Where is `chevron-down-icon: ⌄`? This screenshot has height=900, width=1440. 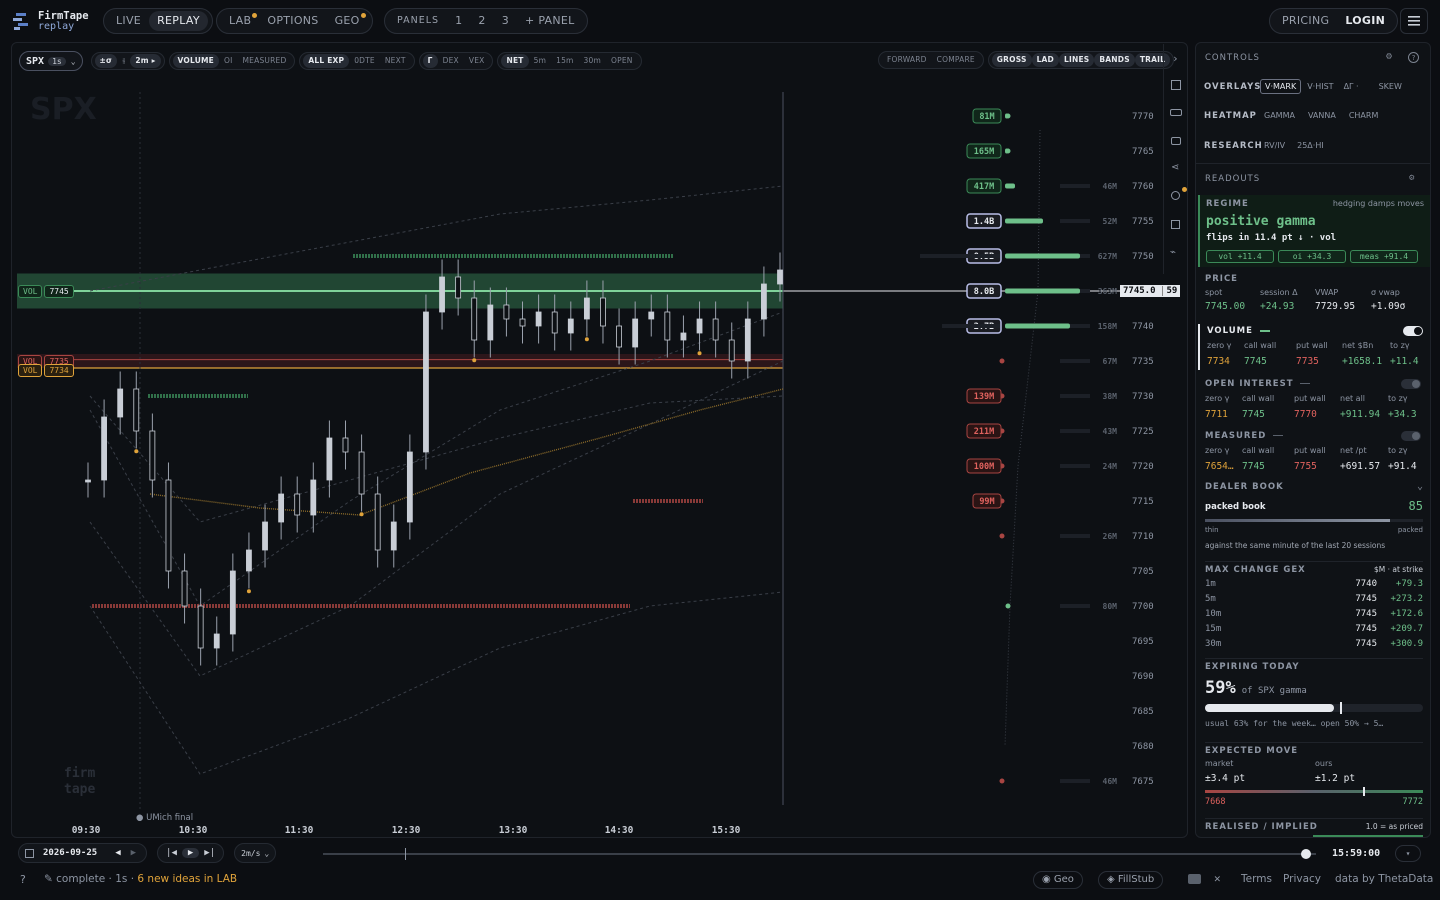
chevron-down-icon: ⌄ is located at coordinates (267, 853).